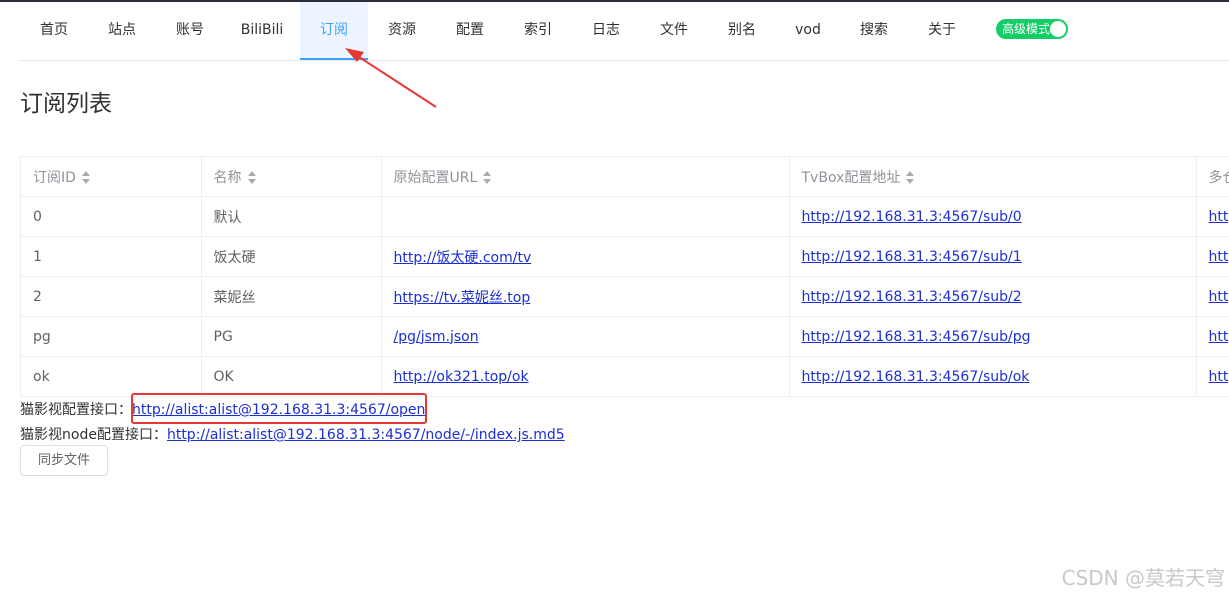  I want to click on watermark: CSDN @莫若天穹, so click(1143, 578).